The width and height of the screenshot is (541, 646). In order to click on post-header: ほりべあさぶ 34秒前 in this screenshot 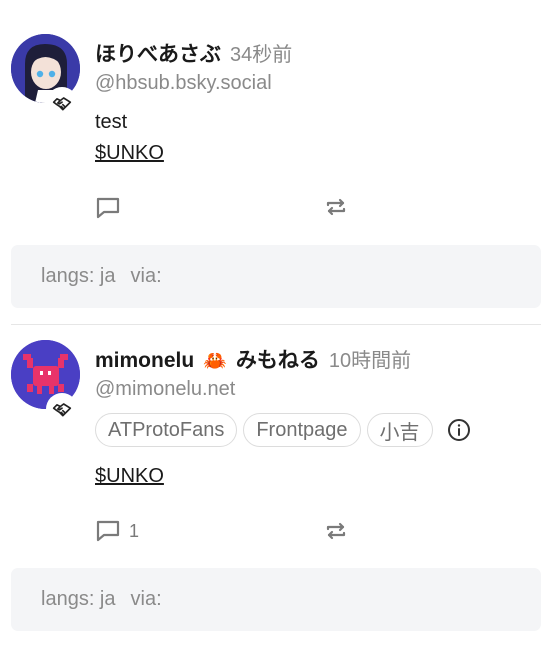, I will do `click(193, 53)`.